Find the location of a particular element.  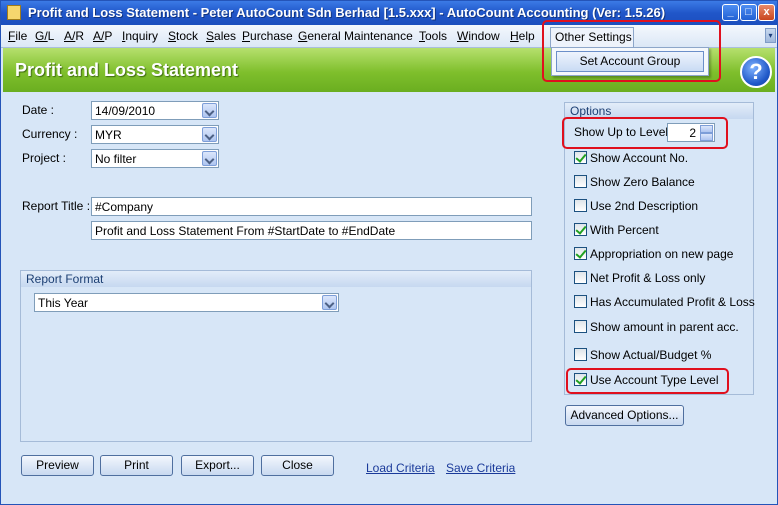

project-label: Project : is located at coordinates (44, 158).